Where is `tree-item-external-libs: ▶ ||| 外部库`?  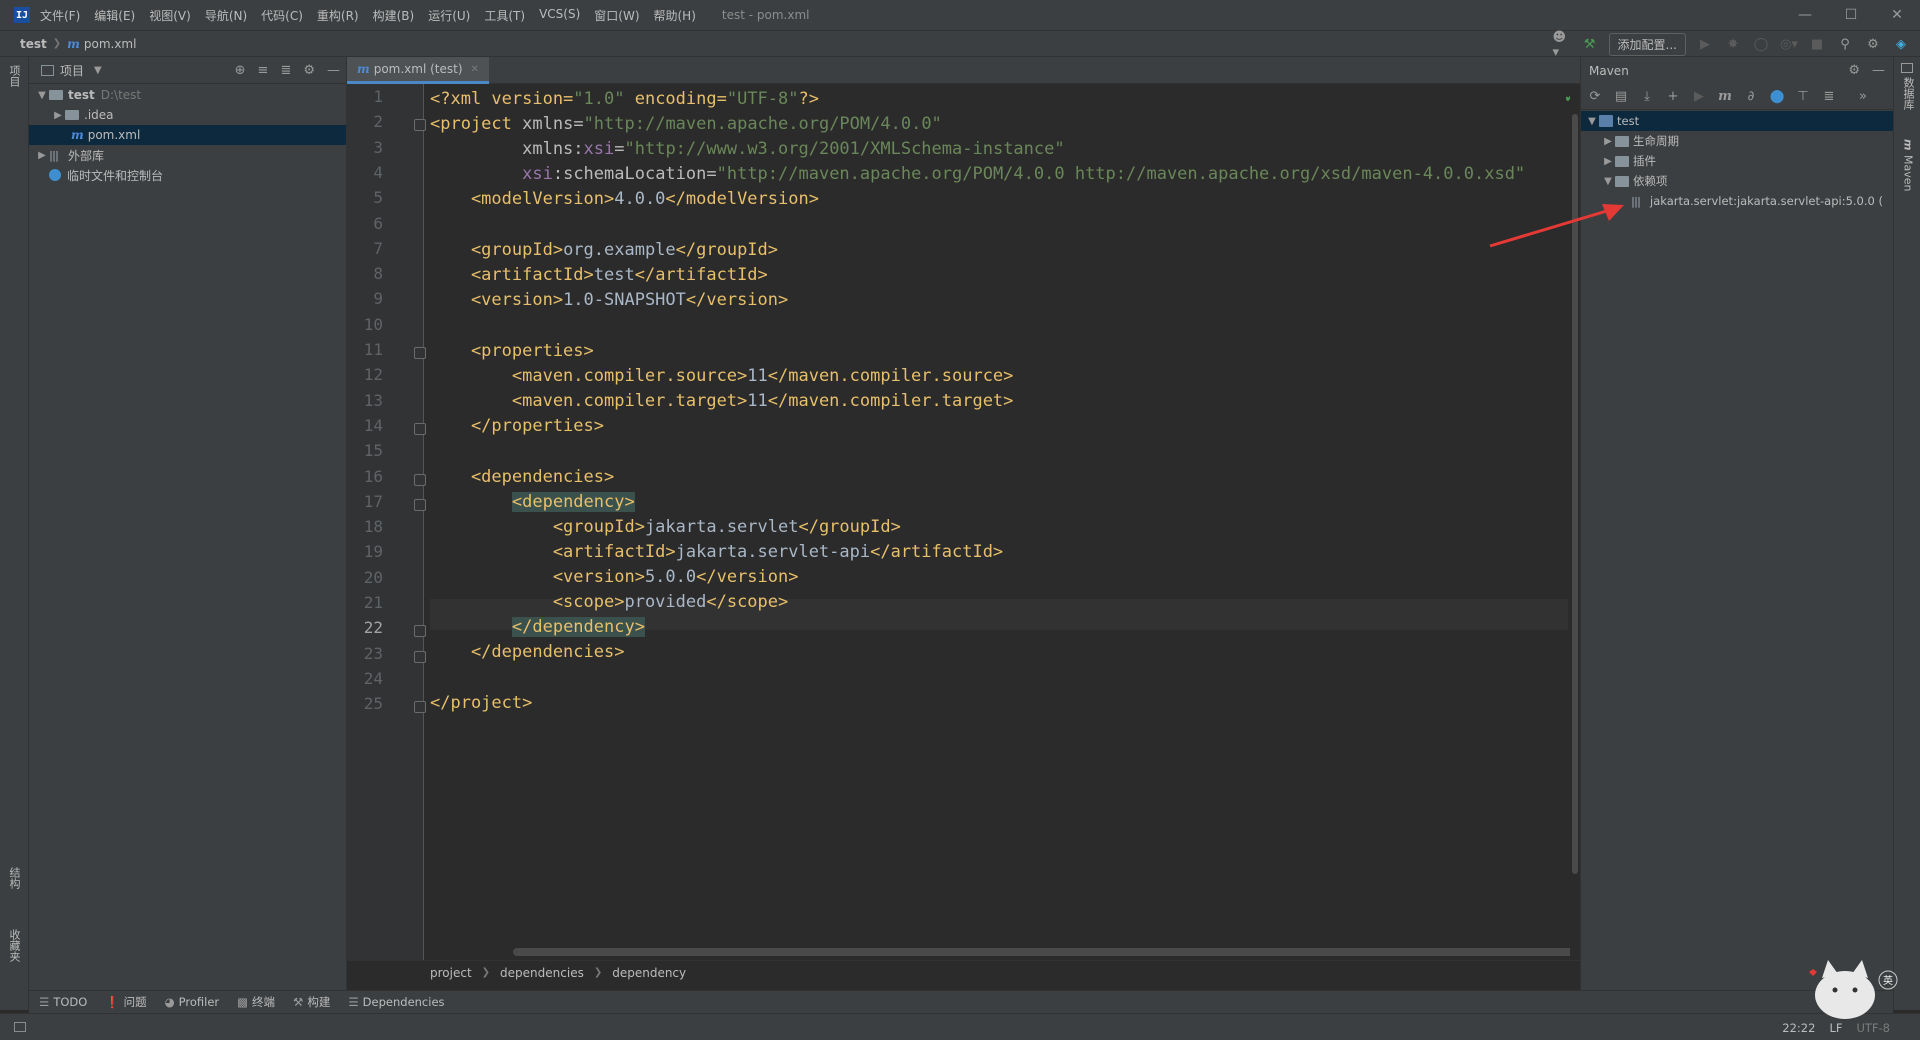 tree-item-external-libs: ▶ ||| 外部库 is located at coordinates (187, 155).